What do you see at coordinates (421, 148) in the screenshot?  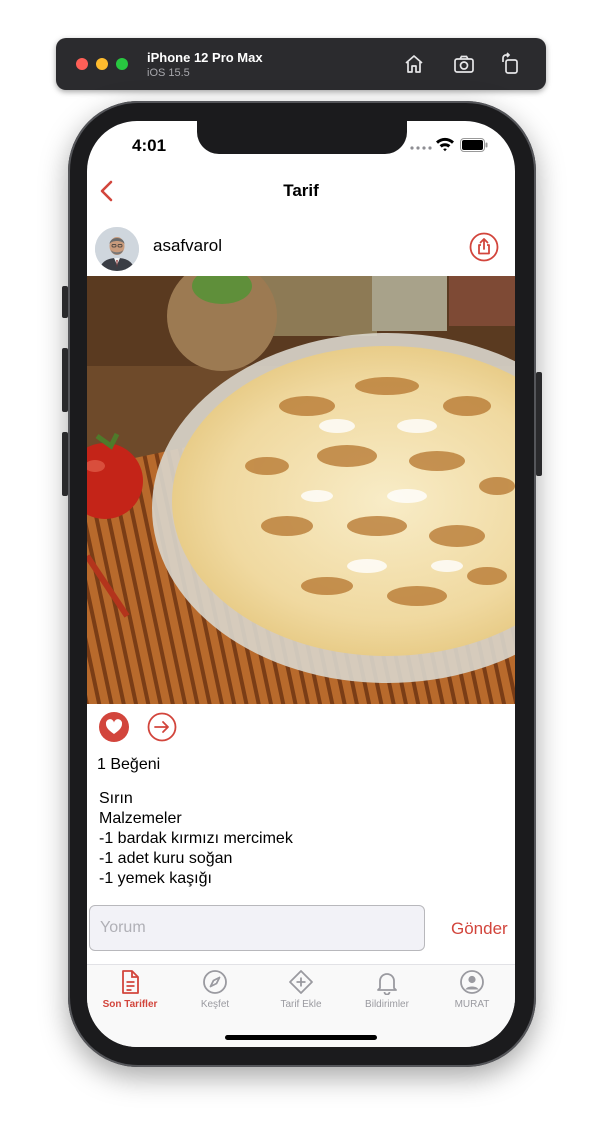 I see `cellular-signal-icon` at bounding box center [421, 148].